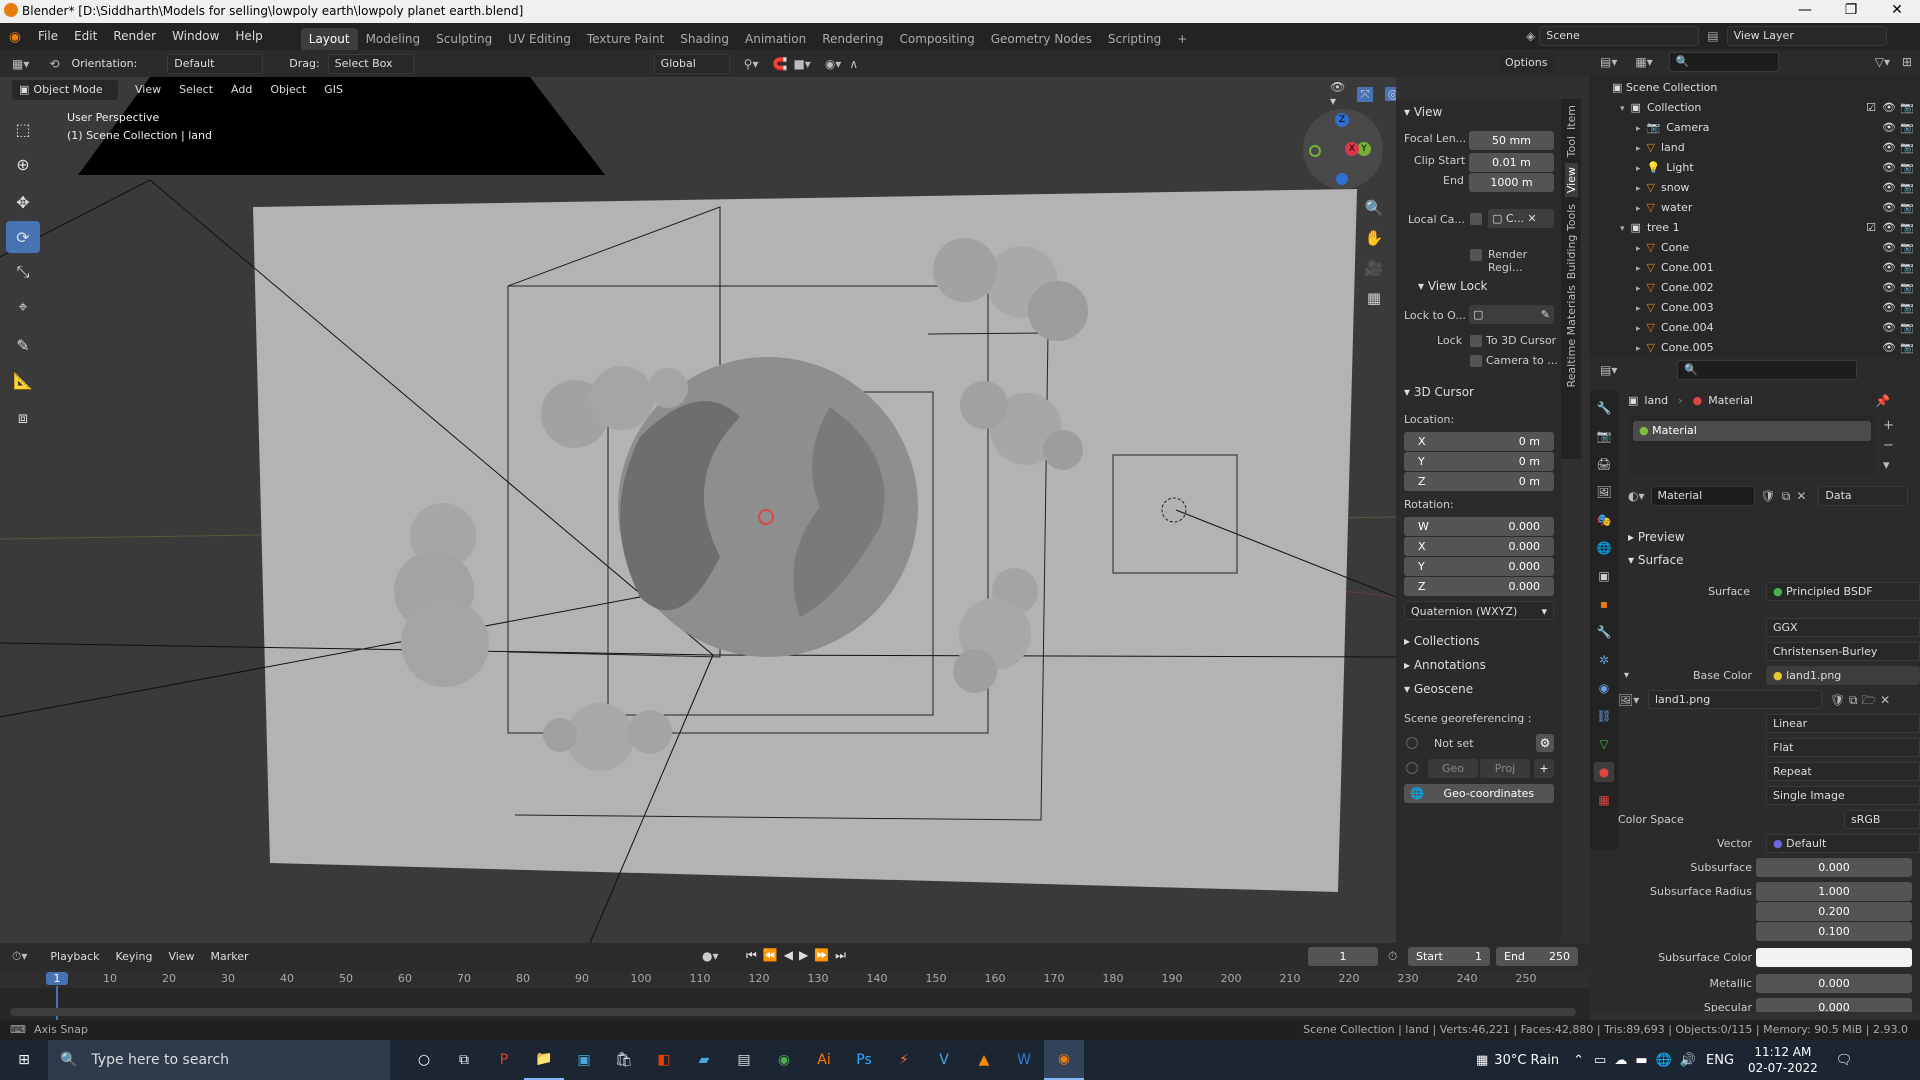  I want to click on menu-edit: Edit, so click(85, 36).